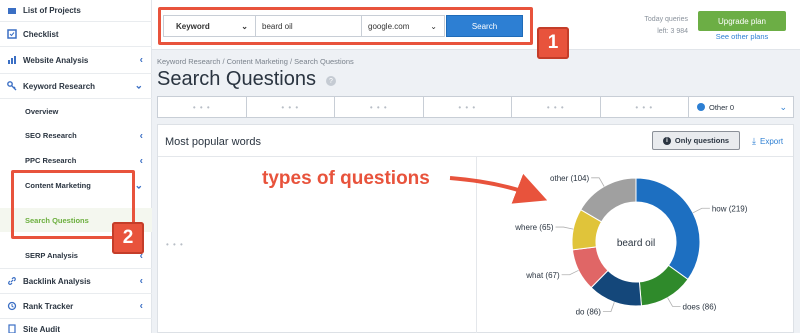  What do you see at coordinates (346, 178) in the screenshot?
I see `annotation-text: types of questions` at bounding box center [346, 178].